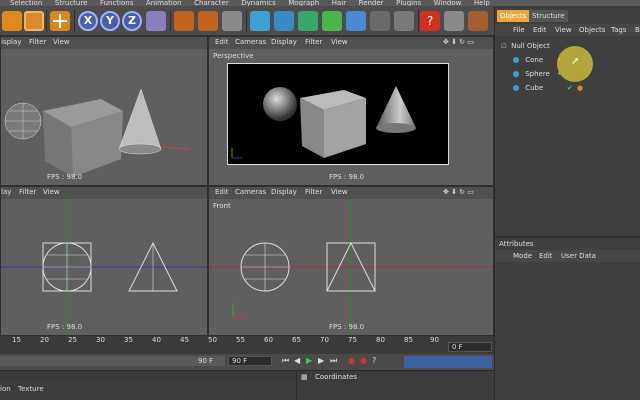 The width and height of the screenshot is (640, 400). Describe the element at coordinates (592, 30) in the screenshot. I see `menu-objects: Objects` at that location.